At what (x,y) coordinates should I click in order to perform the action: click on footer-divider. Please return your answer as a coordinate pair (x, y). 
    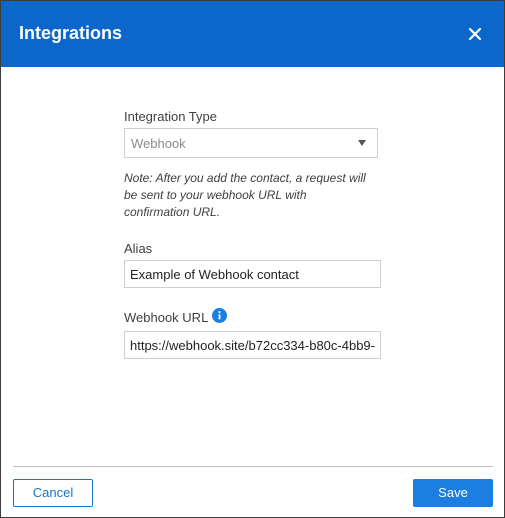
    Looking at the image, I should click on (253, 466).